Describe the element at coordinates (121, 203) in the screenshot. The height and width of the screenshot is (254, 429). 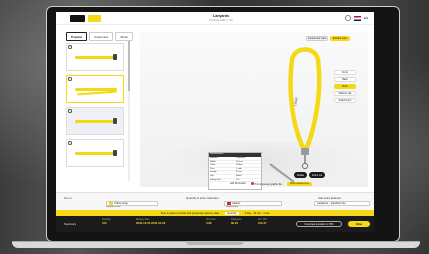
I see `lanyard-color-value: Yellow strap` at that location.